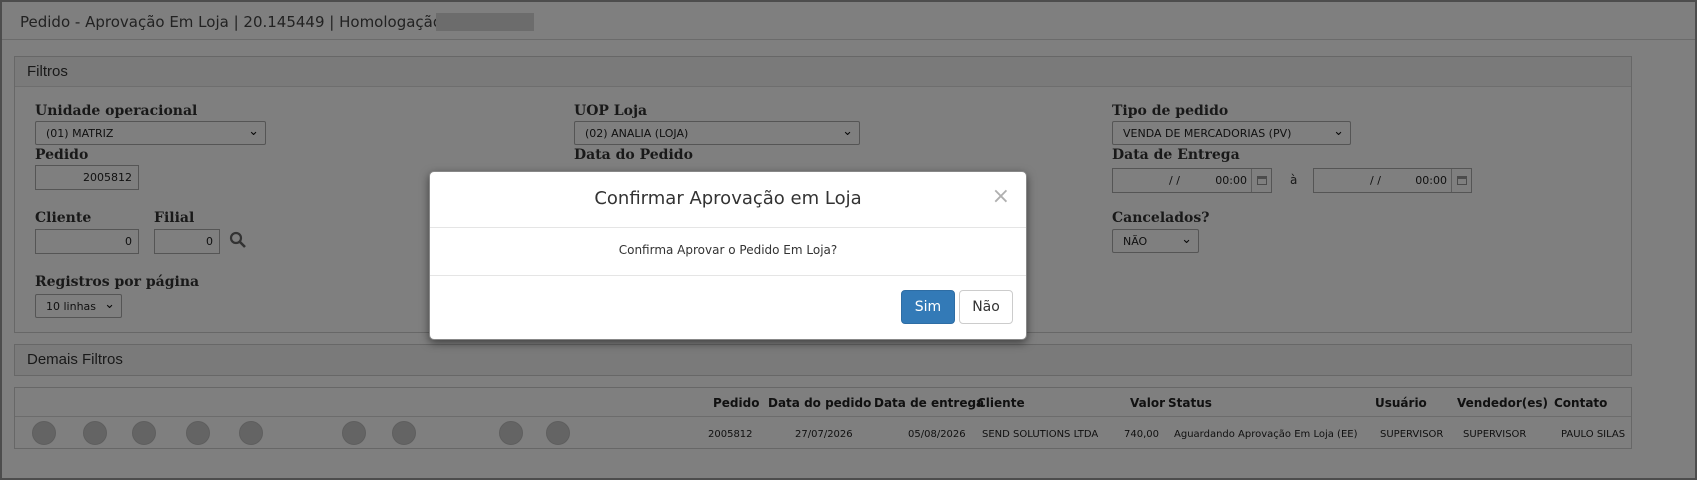 The height and width of the screenshot is (480, 1697). Describe the element at coordinates (928, 307) in the screenshot. I see `confirm-button: Sim` at that location.